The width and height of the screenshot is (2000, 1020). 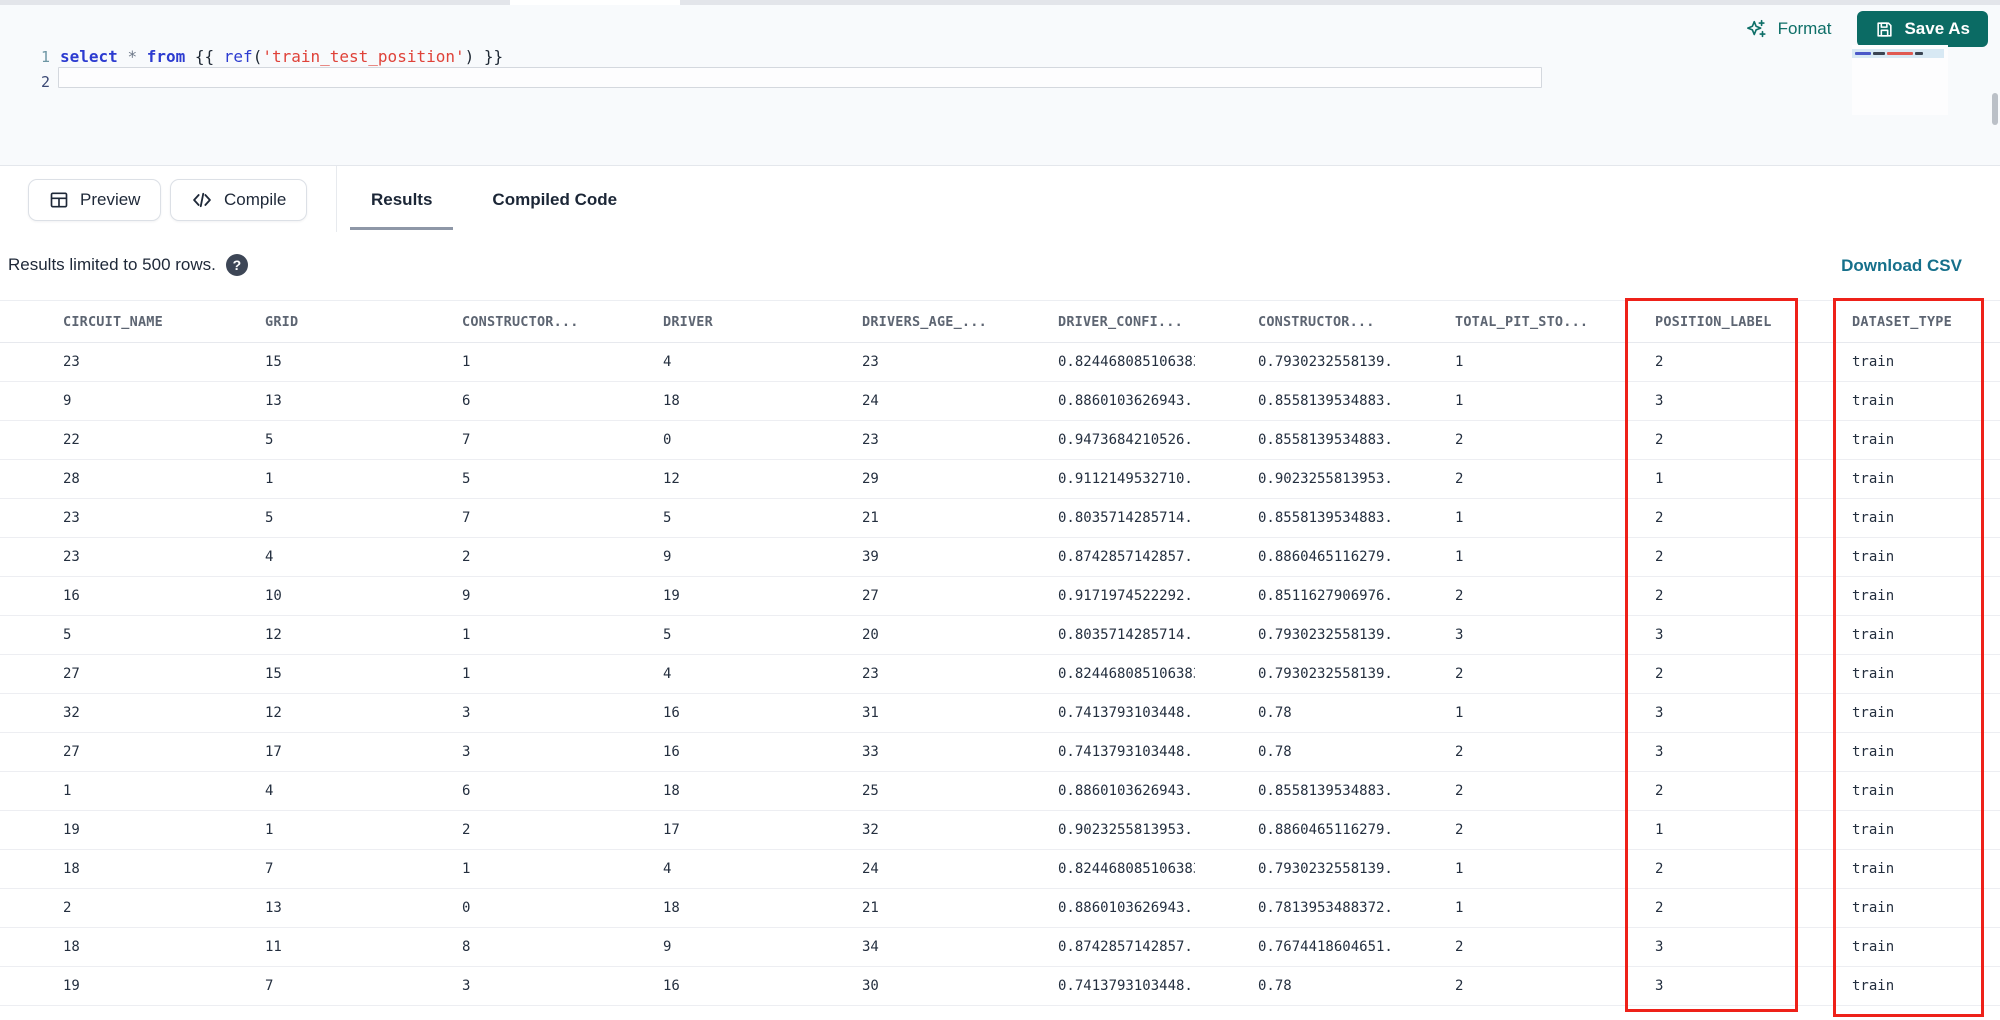 What do you see at coordinates (45, 82) in the screenshot?
I see `line-number-2: 2` at bounding box center [45, 82].